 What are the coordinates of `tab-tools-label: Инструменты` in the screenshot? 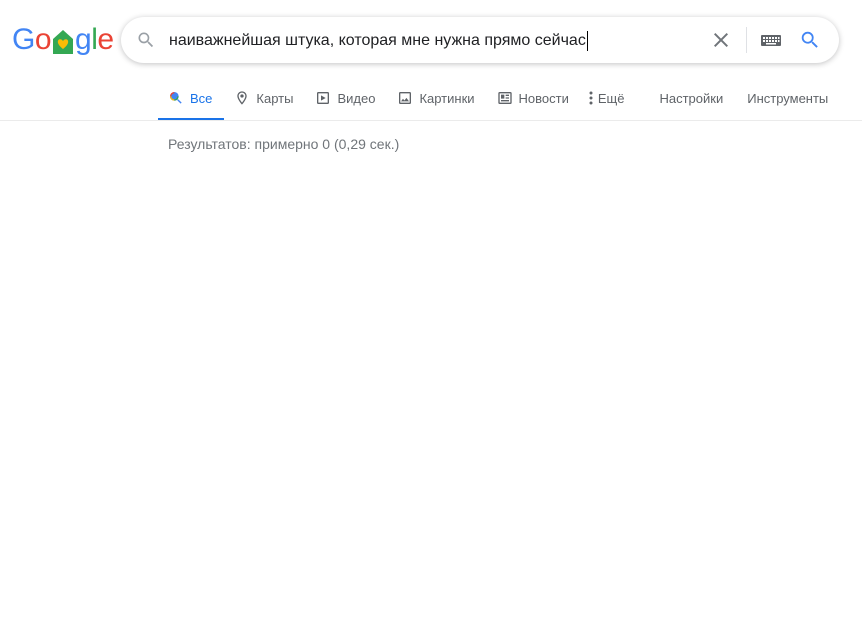 It's located at (788, 98).